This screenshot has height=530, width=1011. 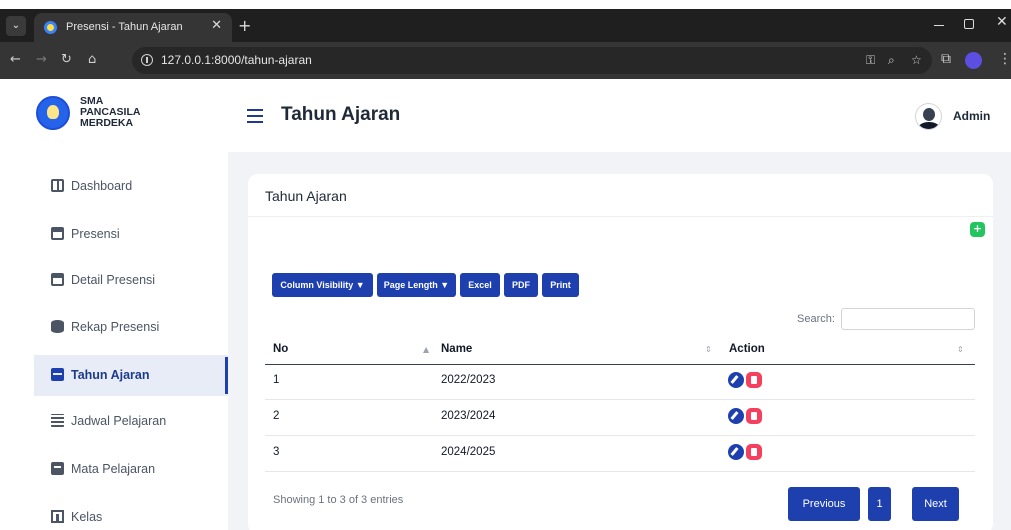 What do you see at coordinates (236, 60) in the screenshot?
I see `url-text: 127.0.0.1:8000/tahun-ajaran` at bounding box center [236, 60].